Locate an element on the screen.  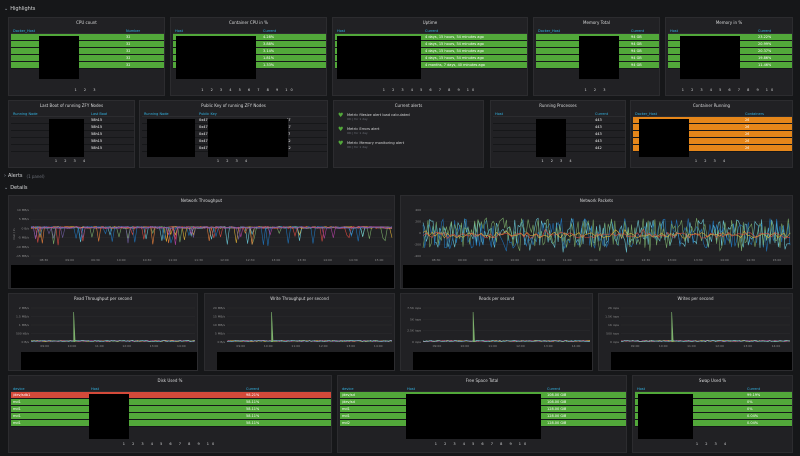
cell-value: 128.00 GiB is located at coordinates (557, 416).